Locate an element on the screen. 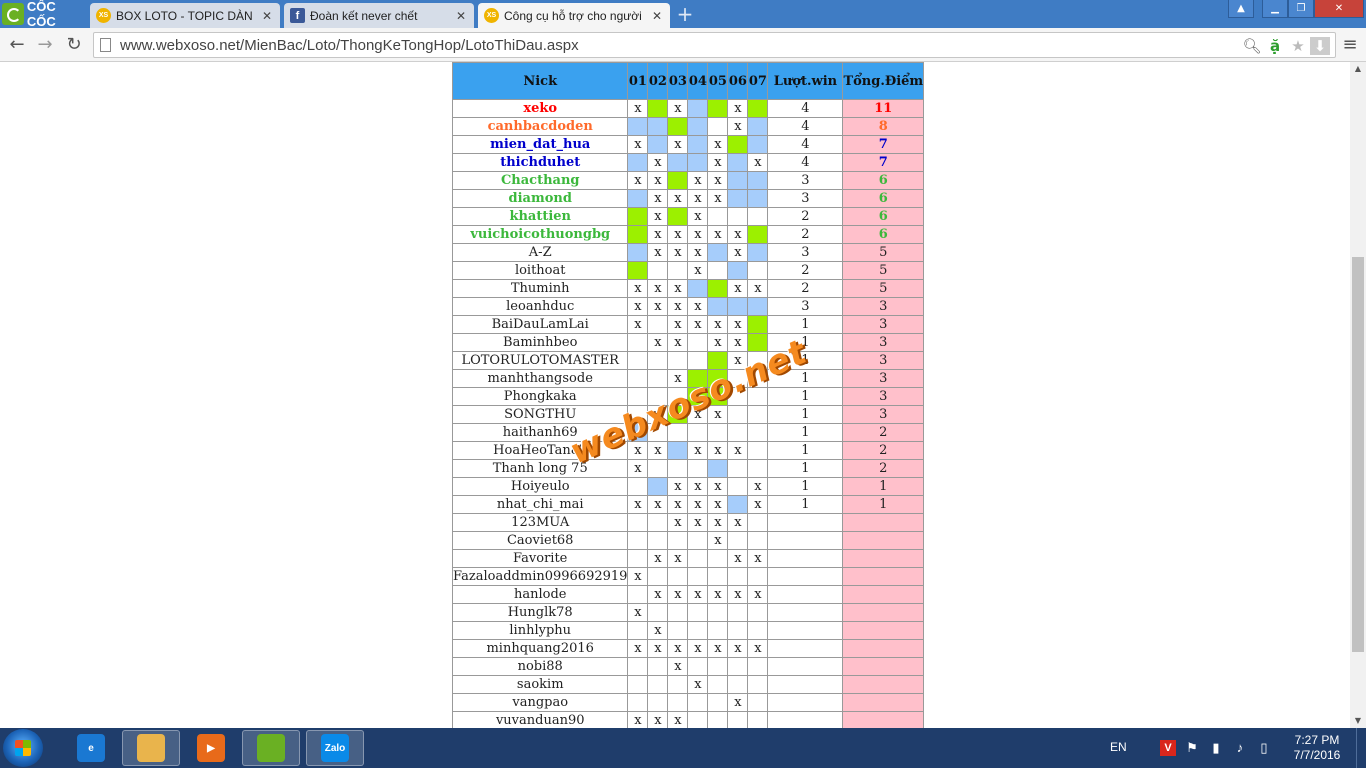 Image resolution: width=1366 pixels, height=768 pixels. table-row: Hunglk78 x is located at coordinates (688, 612).